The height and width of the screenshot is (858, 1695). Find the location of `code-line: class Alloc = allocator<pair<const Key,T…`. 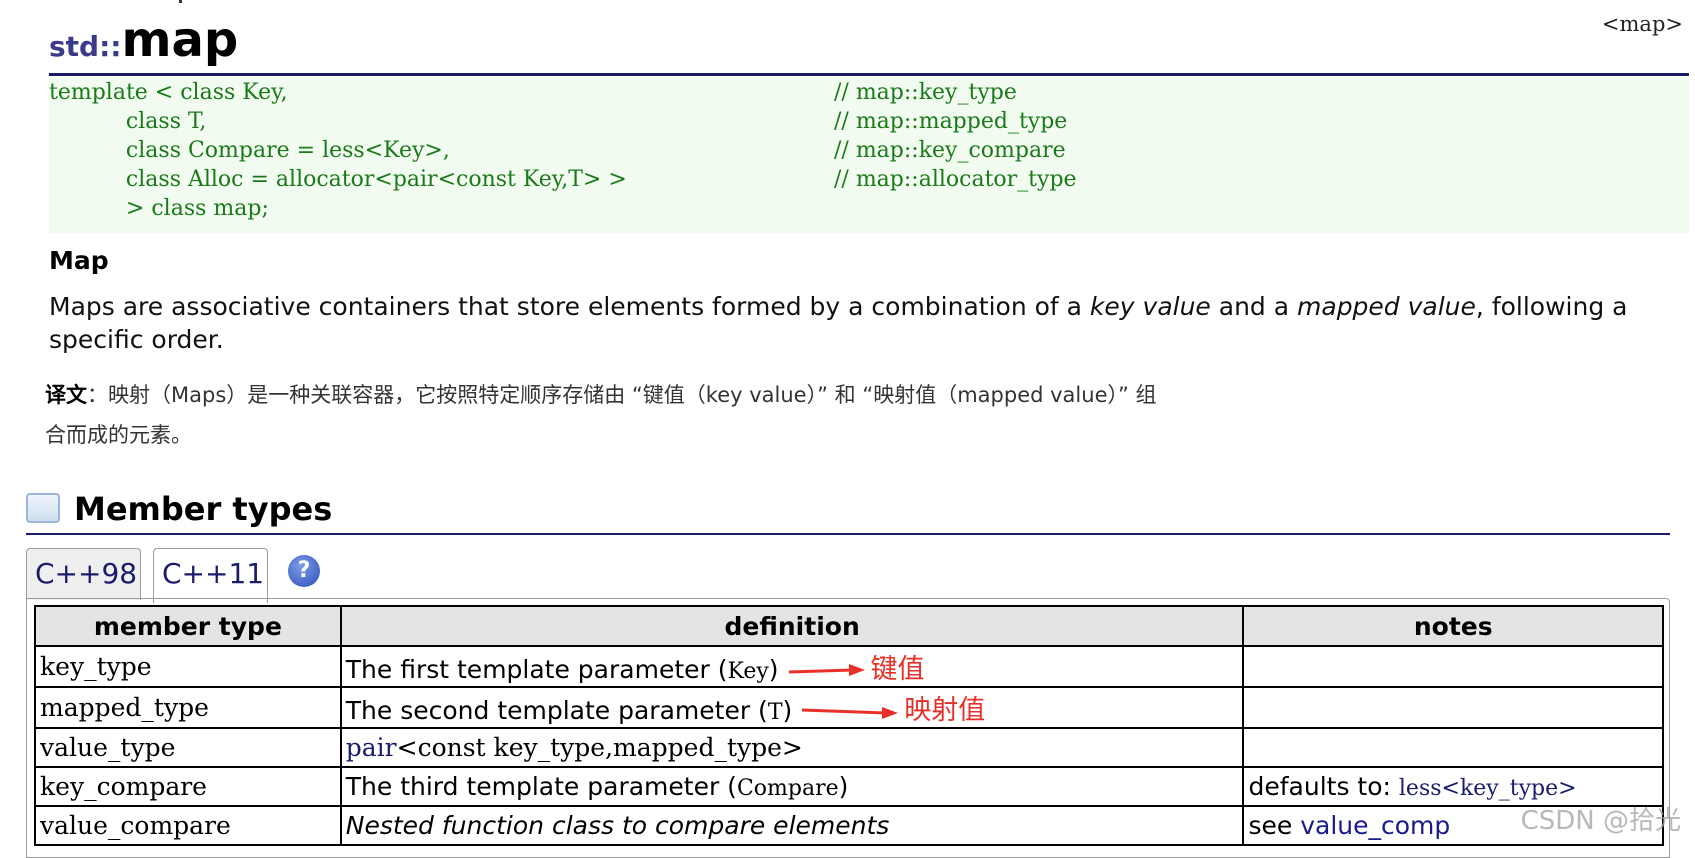

code-line: class Alloc = allocator<pair<const Key,T… is located at coordinates (338, 179).